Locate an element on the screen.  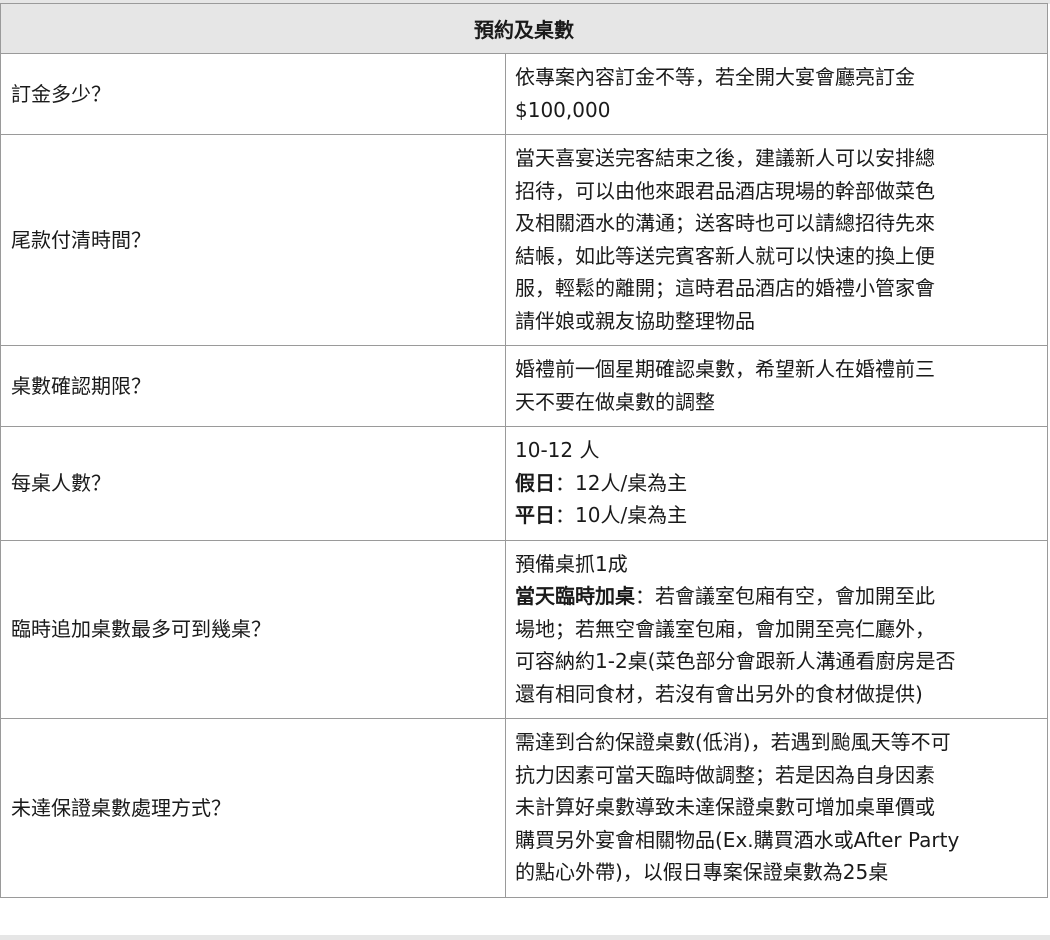
answer-line: 抗力因素可當天臨時做調整；若是因為自身因素 is located at coordinates (776, 775).